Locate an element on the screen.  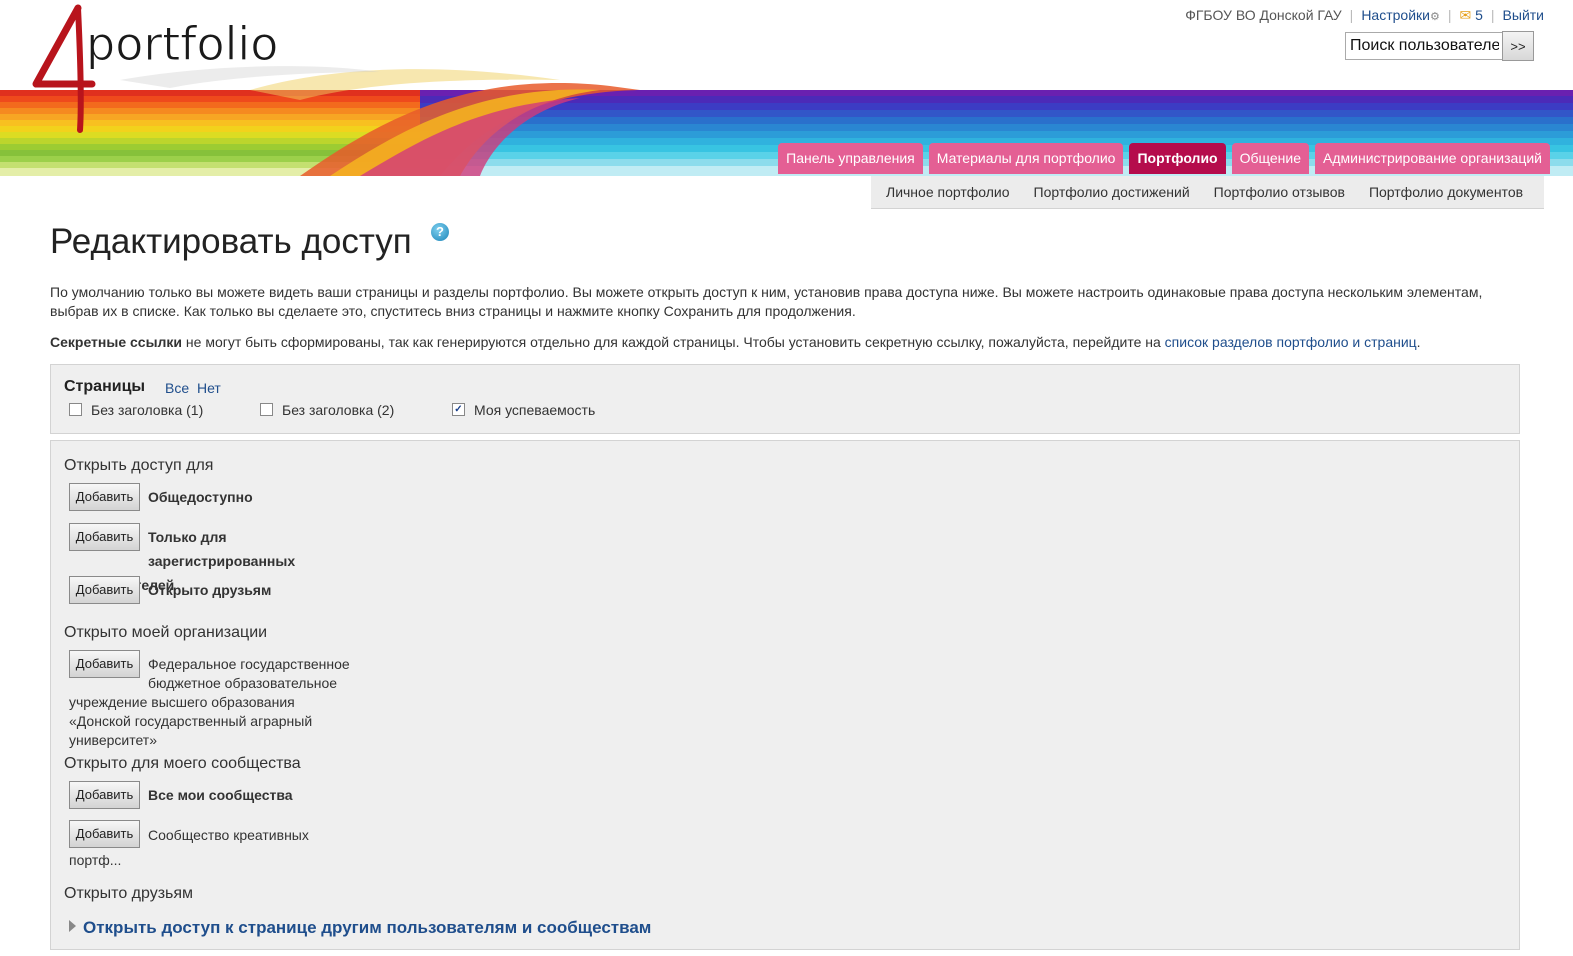
option-label: Все мои сообщества is located at coordinates (220, 795).